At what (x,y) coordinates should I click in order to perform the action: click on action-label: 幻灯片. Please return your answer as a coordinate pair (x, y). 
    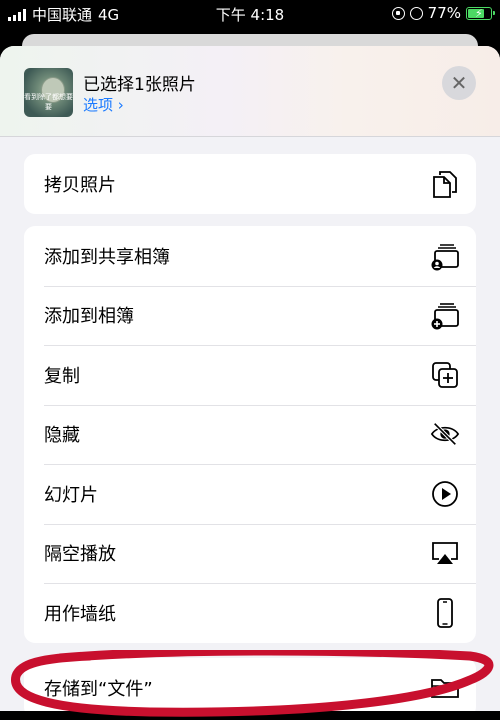
    Looking at the image, I should click on (71, 495).